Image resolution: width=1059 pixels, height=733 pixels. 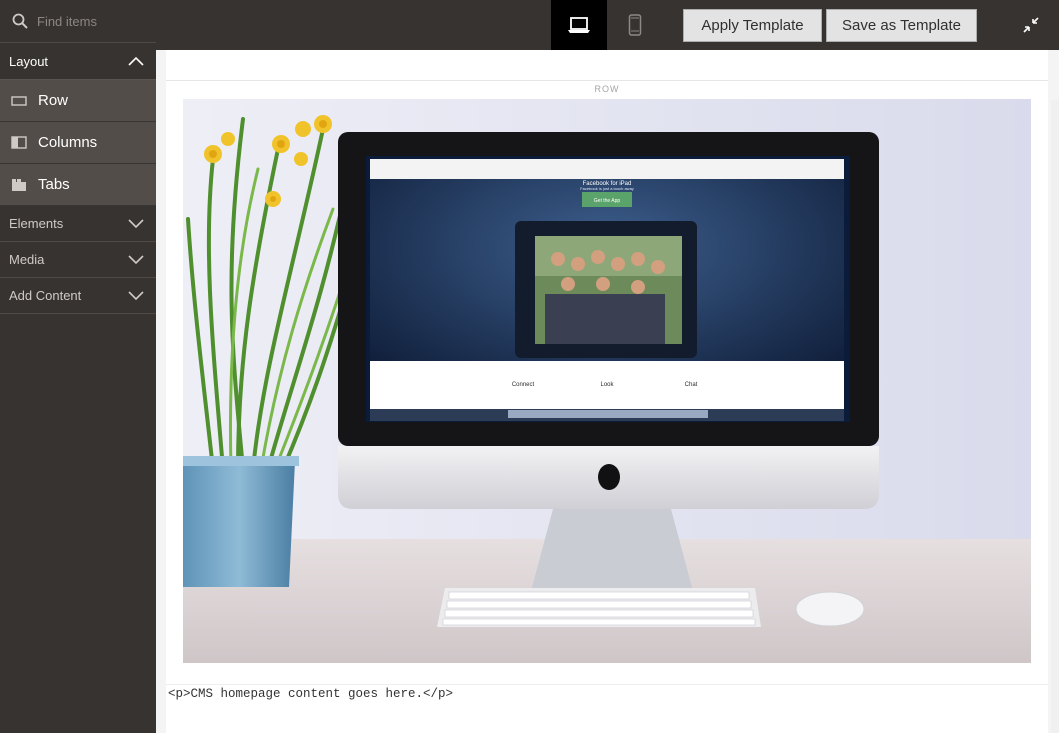 I want to click on group-media-label: Media, so click(x=27, y=259).